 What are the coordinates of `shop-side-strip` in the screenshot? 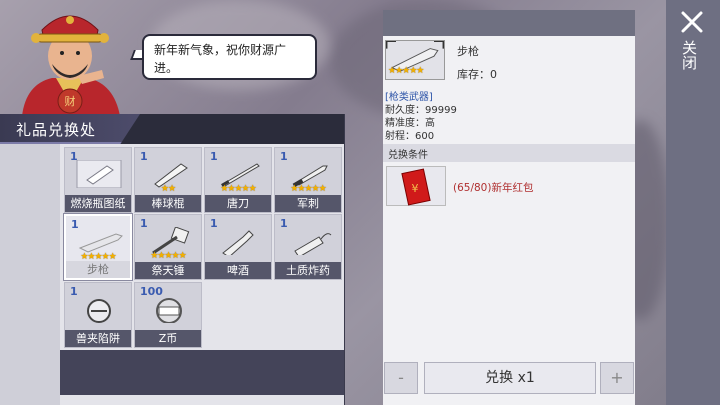 It's located at (30, 274).